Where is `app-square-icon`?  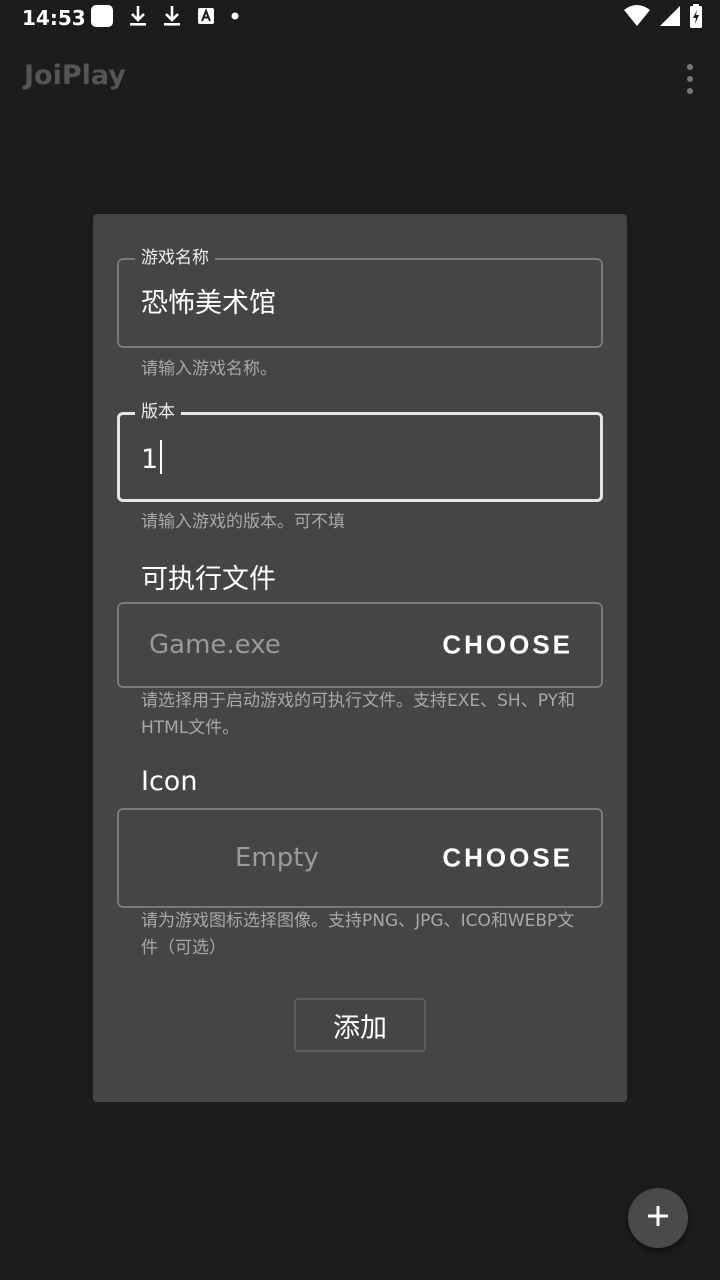
app-square-icon is located at coordinates (102, 18).